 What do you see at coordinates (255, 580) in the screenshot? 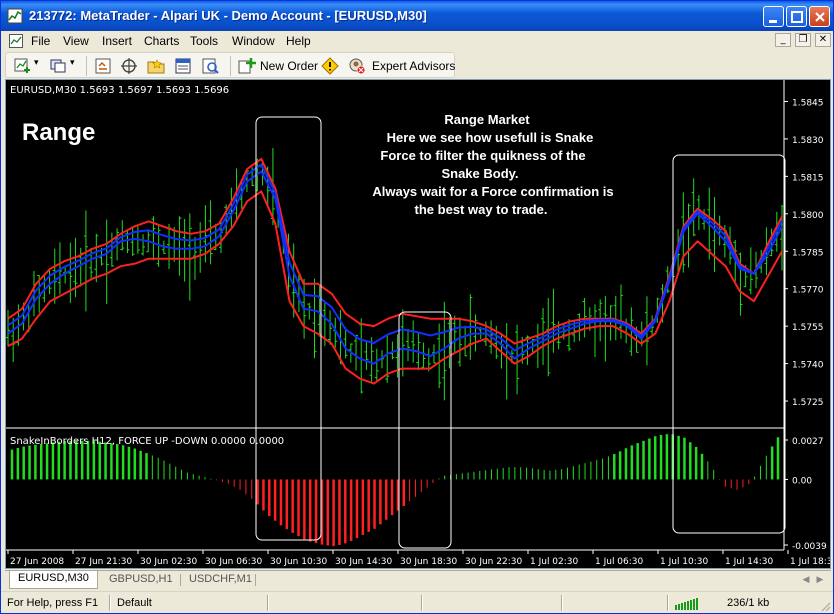
I see `tab-separator` at bounding box center [255, 580].